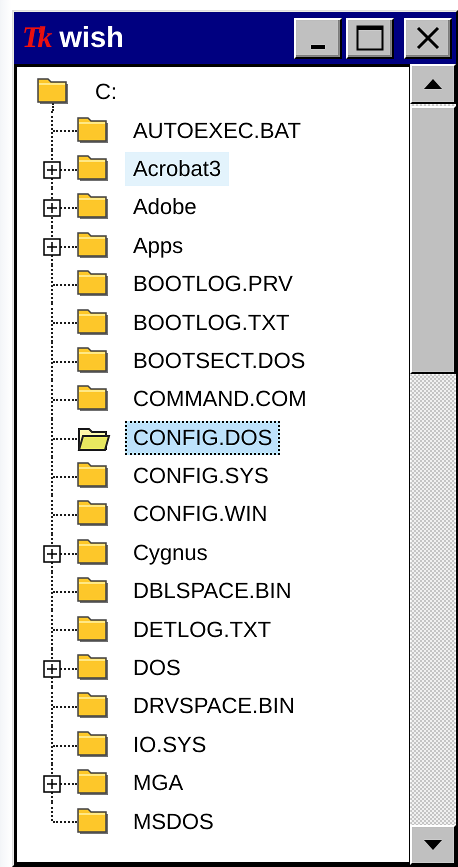 This screenshot has width=458, height=867. Describe the element at coordinates (433, 464) in the screenshot. I see `scrollbar` at that location.